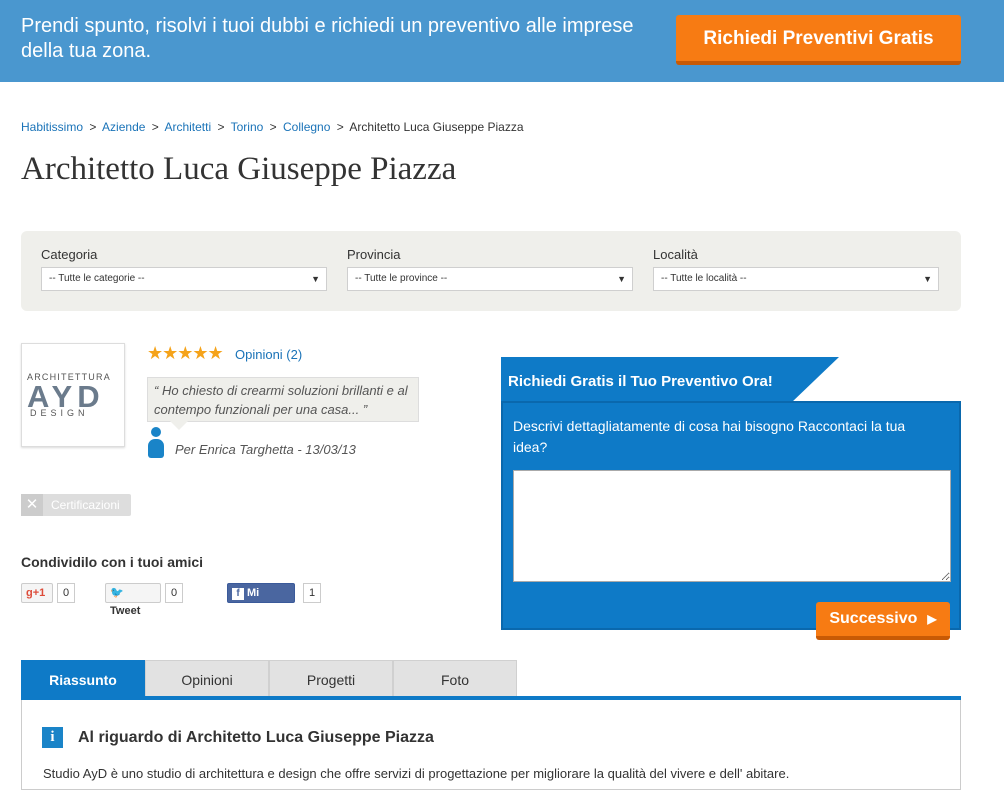 The image size is (1004, 790). Describe the element at coordinates (112, 562) in the screenshot. I see `share-title: Condividilo con i tuoi amici` at that location.